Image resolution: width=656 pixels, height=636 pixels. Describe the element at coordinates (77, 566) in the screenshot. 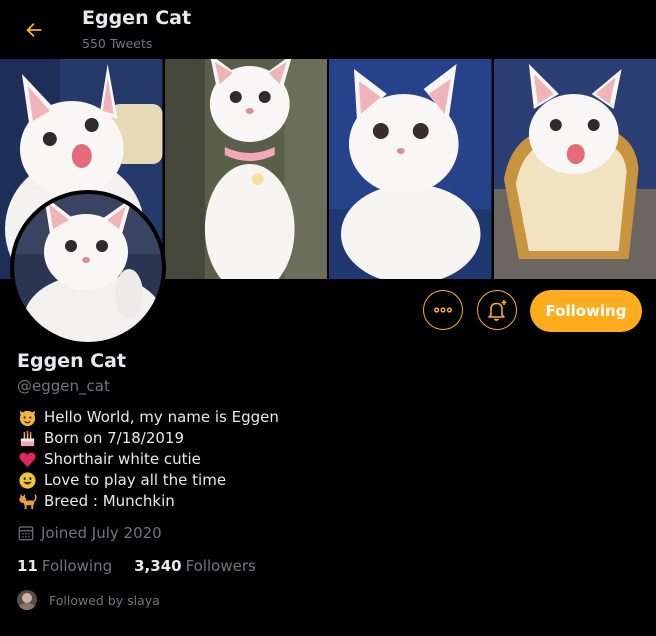

I see `following-label: Following` at that location.